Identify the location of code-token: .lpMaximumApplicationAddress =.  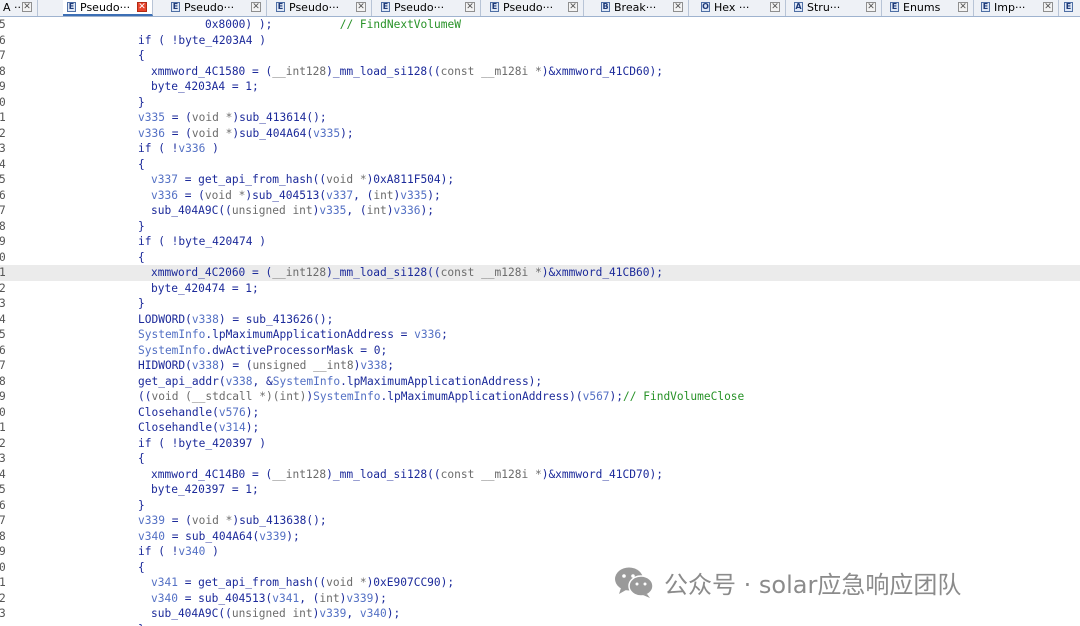
(310, 334).